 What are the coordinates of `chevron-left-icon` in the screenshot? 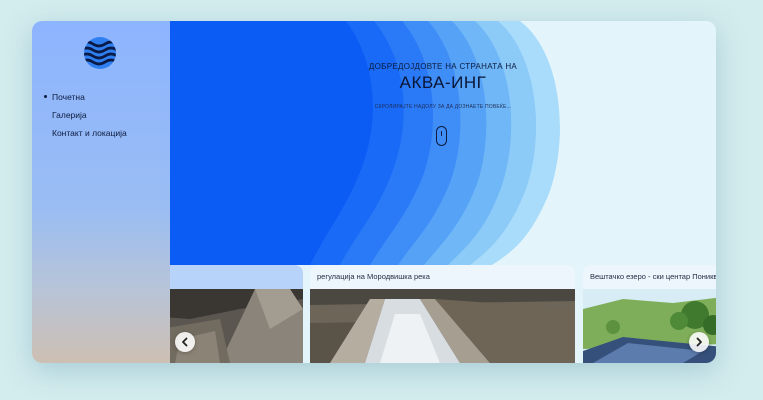 It's located at (185, 342).